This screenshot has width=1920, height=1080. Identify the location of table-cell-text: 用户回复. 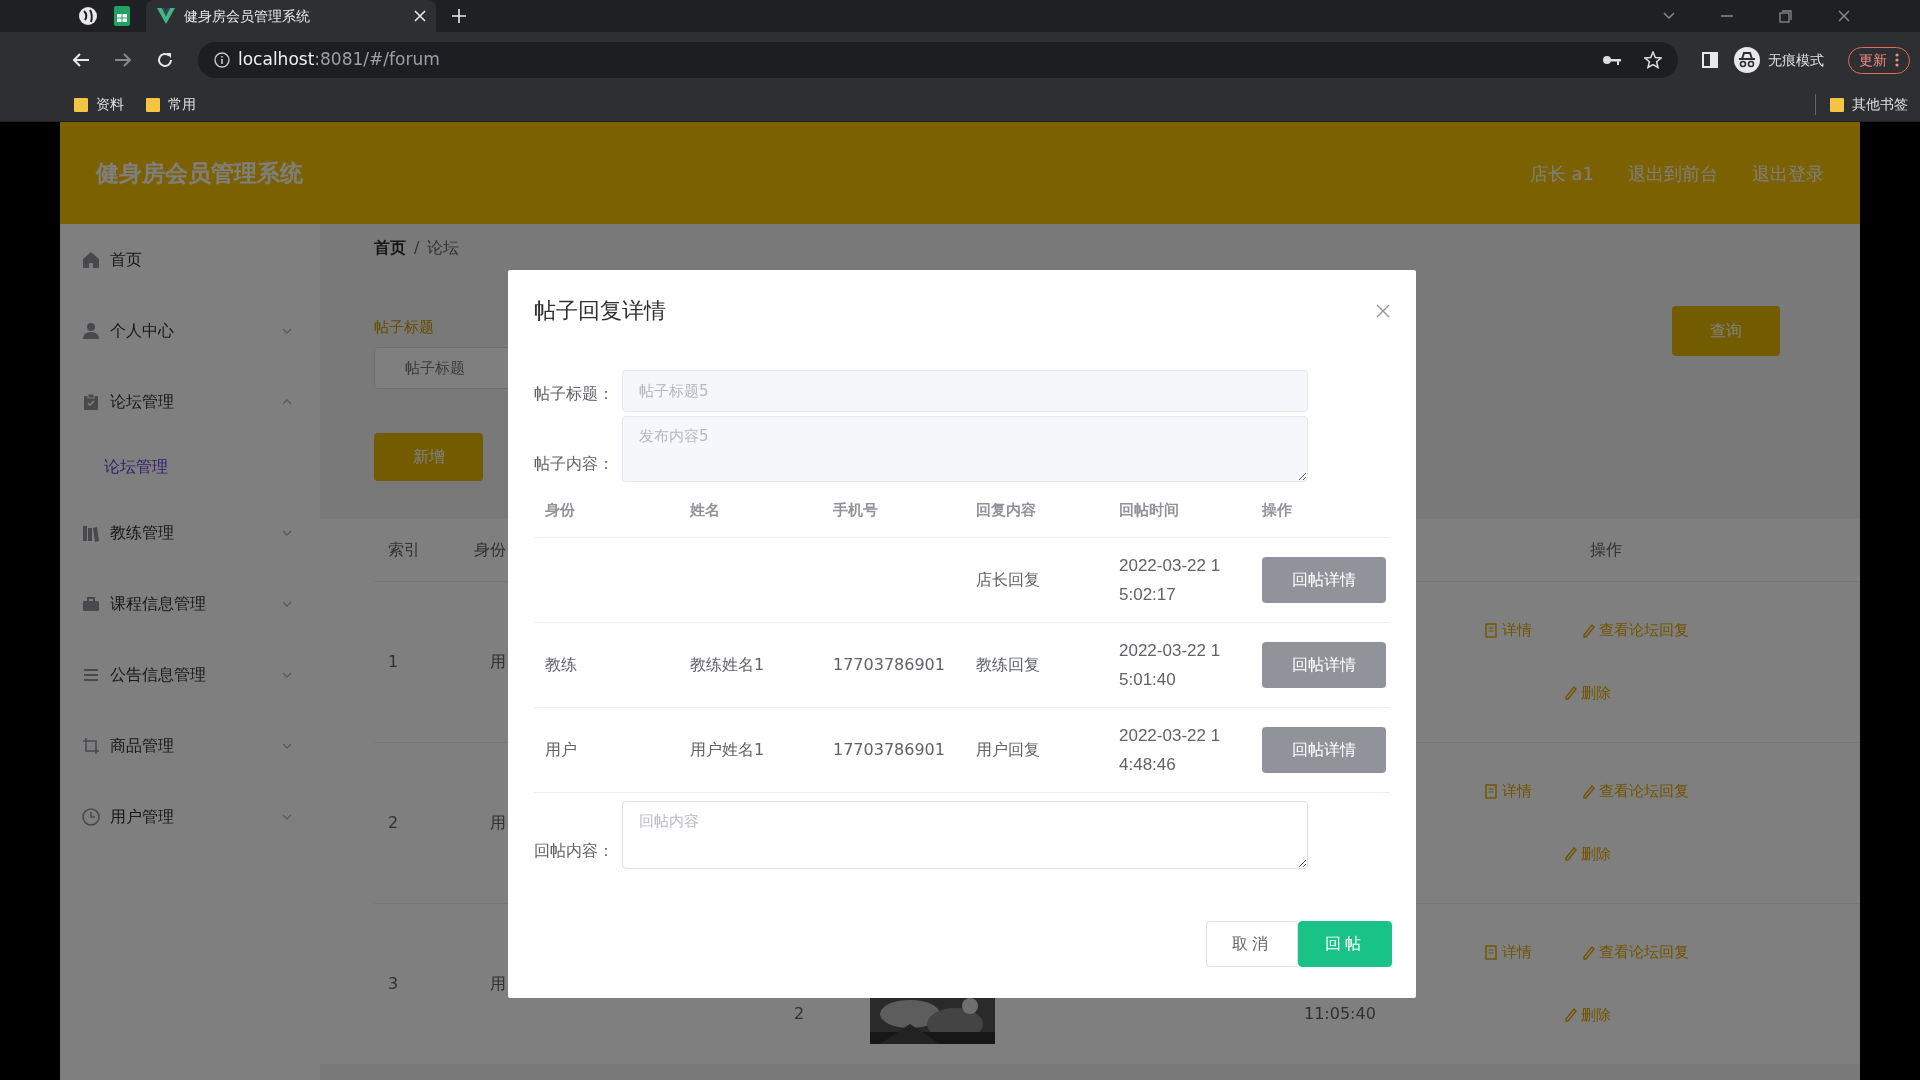
(1008, 750).